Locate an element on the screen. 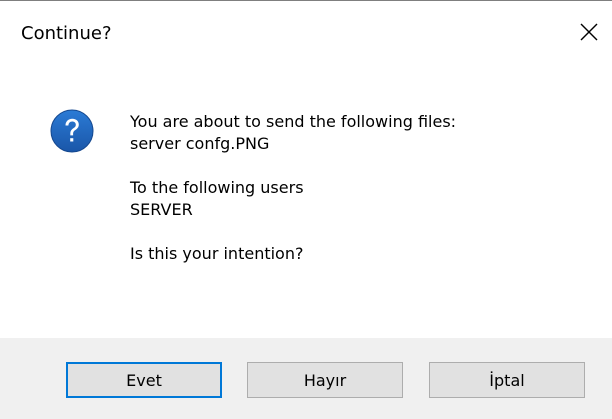 The image size is (612, 419). message-line-file-name: server confg.PNG is located at coordinates (200, 143).